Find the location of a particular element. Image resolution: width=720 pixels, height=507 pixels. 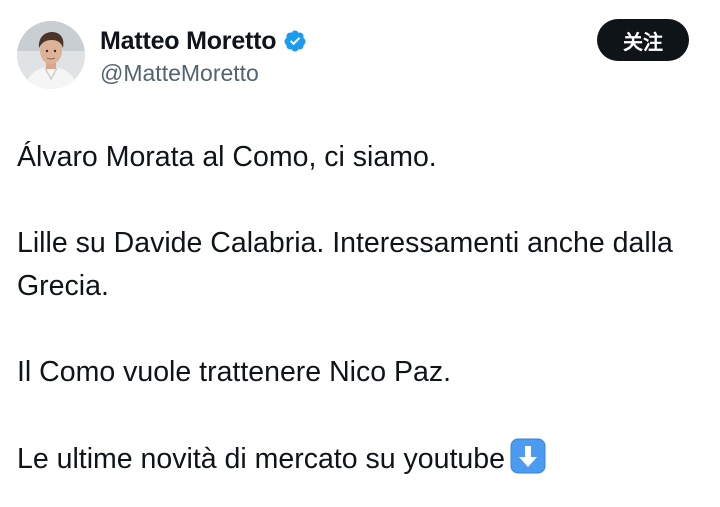

tweet-paragraph: Il Como vuole trattenere Nico Paz. is located at coordinates (234, 372).